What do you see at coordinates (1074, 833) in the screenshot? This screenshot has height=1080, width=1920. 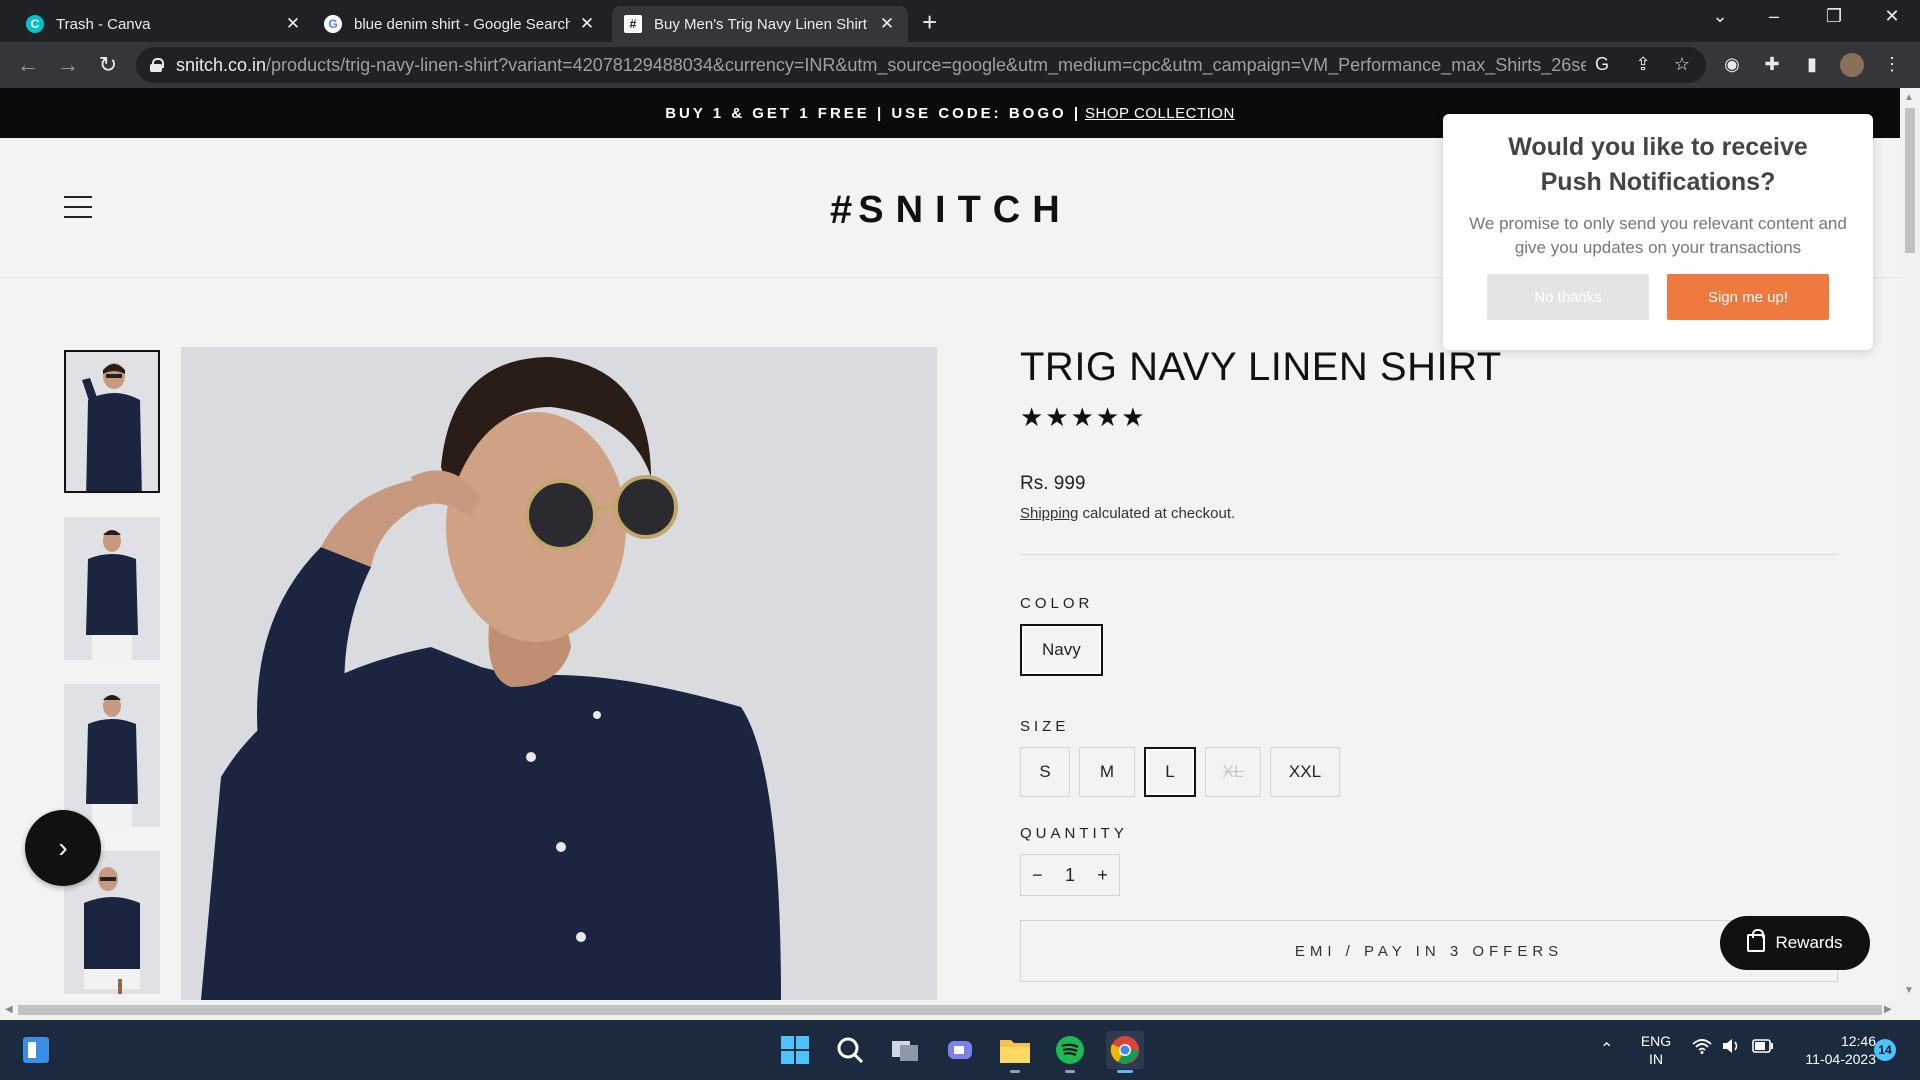 I see `quantity-label: QUANTITY` at bounding box center [1074, 833].